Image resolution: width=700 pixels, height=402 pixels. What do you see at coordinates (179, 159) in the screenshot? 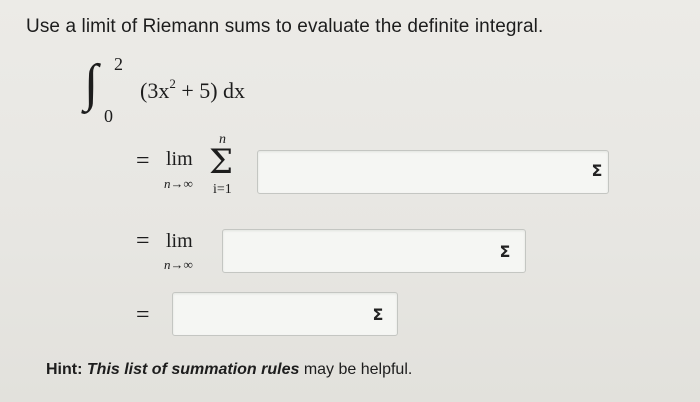
I see `step1-lim: lim` at bounding box center [179, 159].